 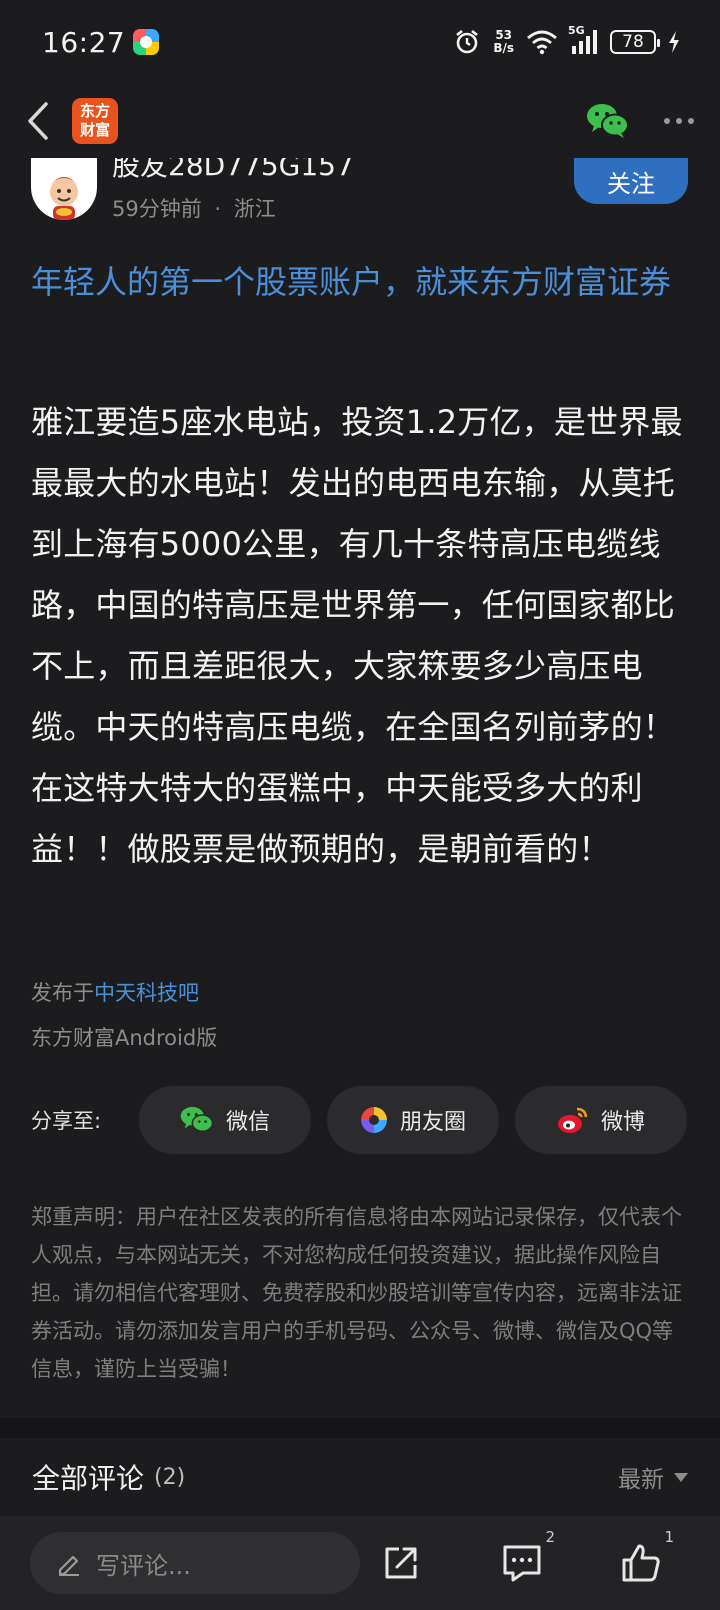 I want to click on sort-label: 最新, so click(x=641, y=1480).